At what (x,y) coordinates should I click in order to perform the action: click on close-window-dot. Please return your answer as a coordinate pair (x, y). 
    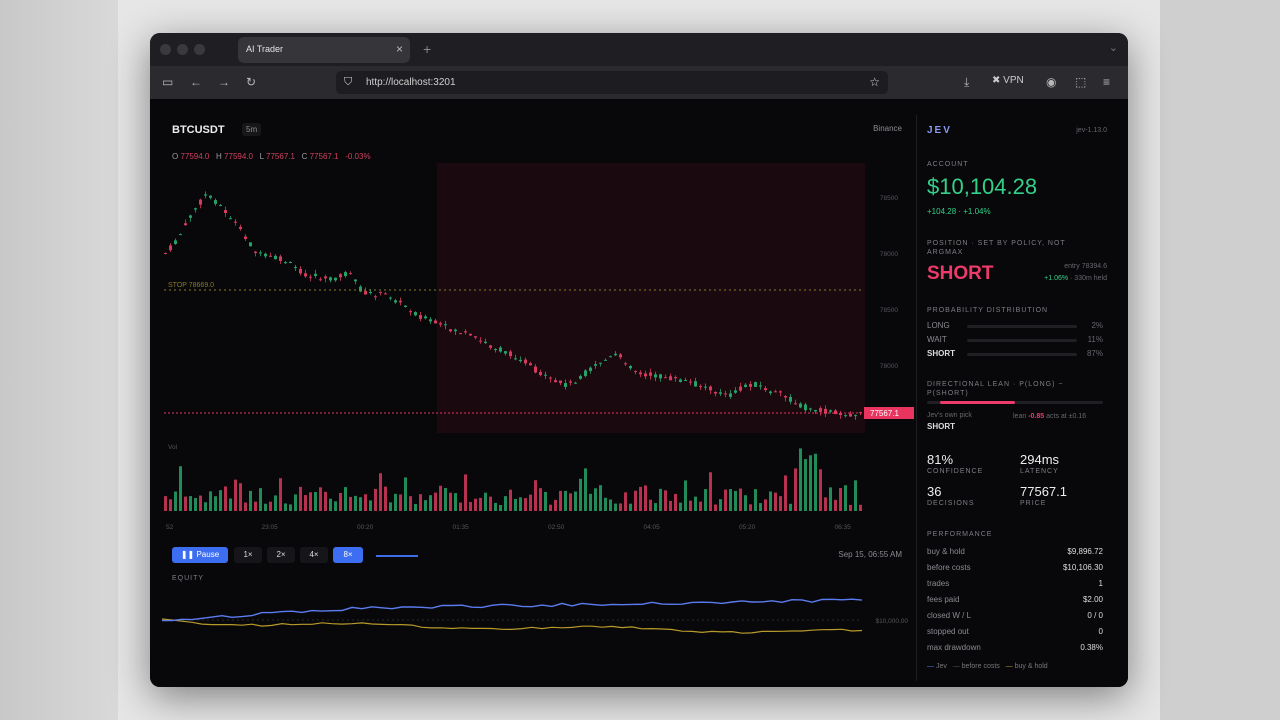
    Looking at the image, I should click on (165, 49).